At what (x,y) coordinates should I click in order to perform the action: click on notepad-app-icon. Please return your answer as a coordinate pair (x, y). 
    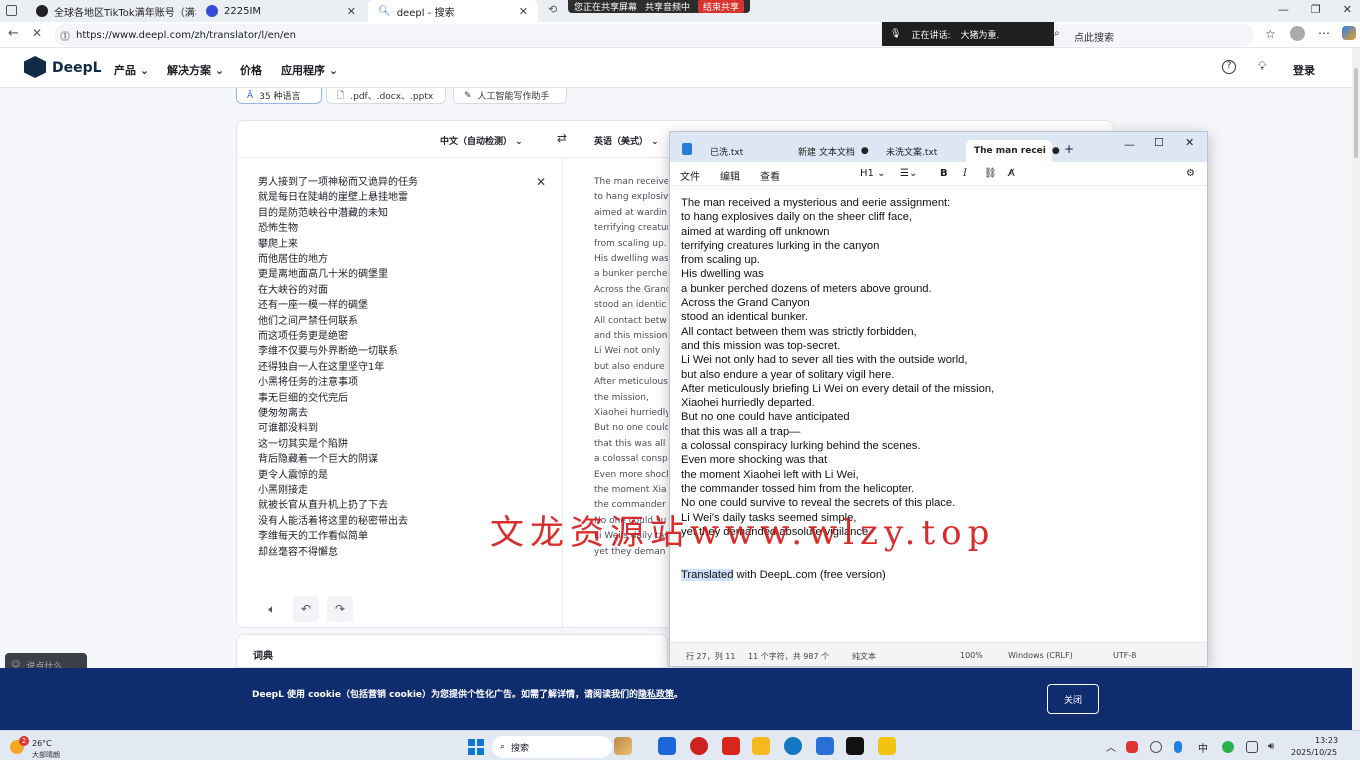
    Looking at the image, I should click on (825, 746).